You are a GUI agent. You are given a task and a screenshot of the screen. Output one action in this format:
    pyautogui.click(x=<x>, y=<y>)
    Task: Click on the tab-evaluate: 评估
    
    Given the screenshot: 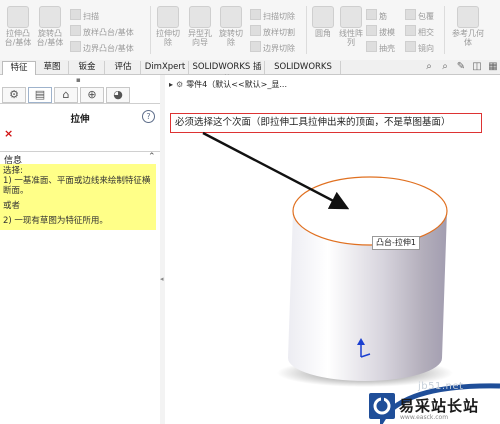 What is the action you would take?
    pyautogui.click(x=123, y=67)
    